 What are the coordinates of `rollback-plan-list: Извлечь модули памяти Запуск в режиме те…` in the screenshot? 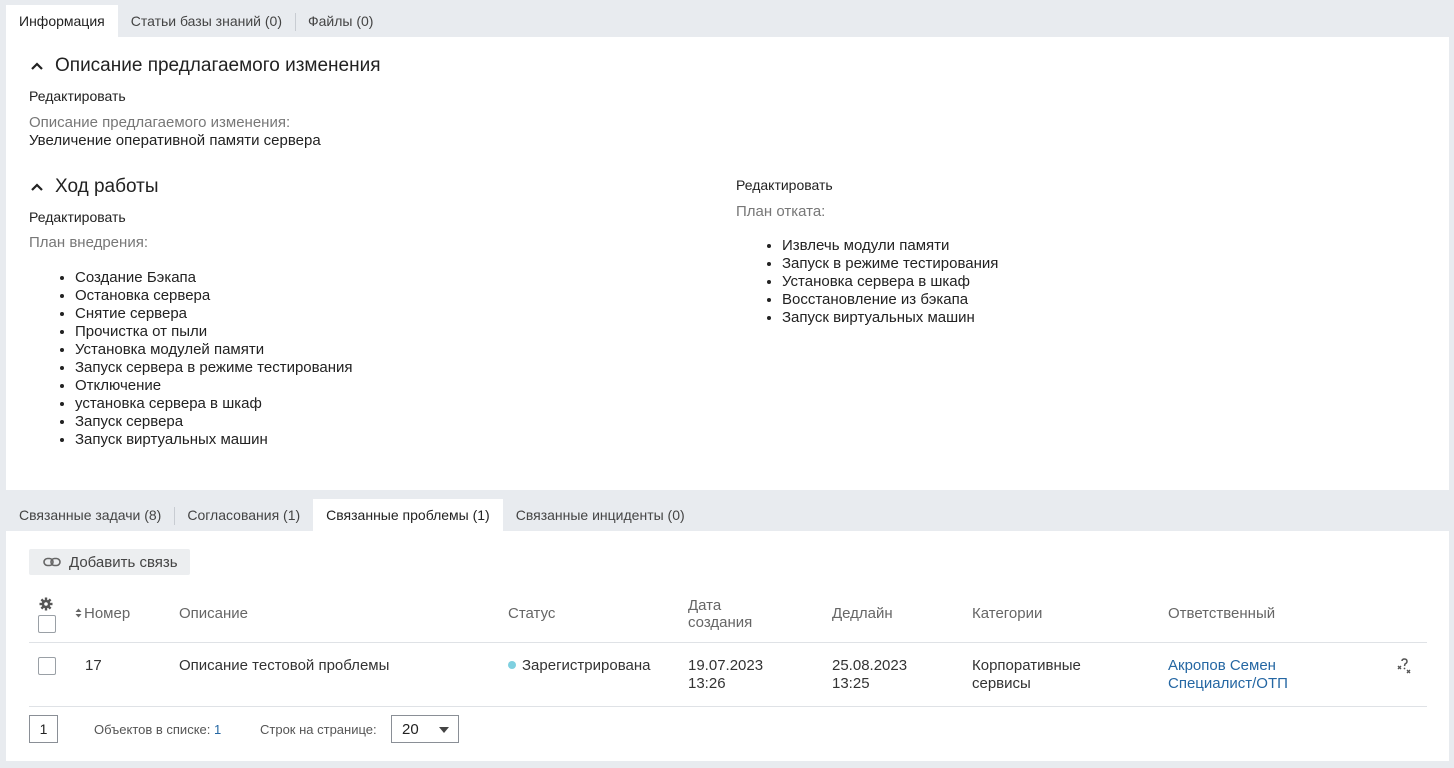 It's located at (867, 282).